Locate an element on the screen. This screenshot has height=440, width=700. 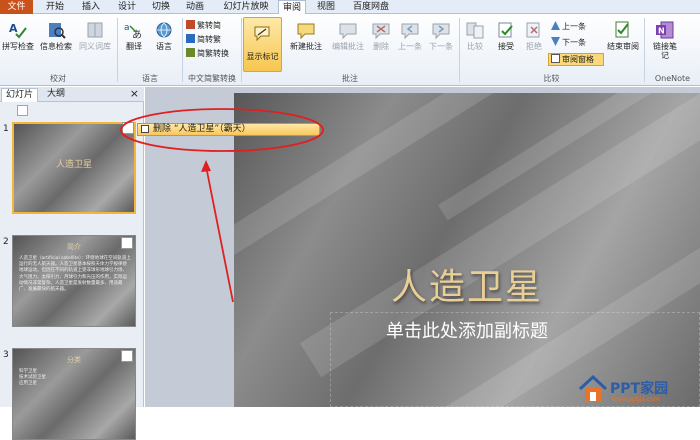
tab-outline: 大纲 is located at coordinates (56, 95).